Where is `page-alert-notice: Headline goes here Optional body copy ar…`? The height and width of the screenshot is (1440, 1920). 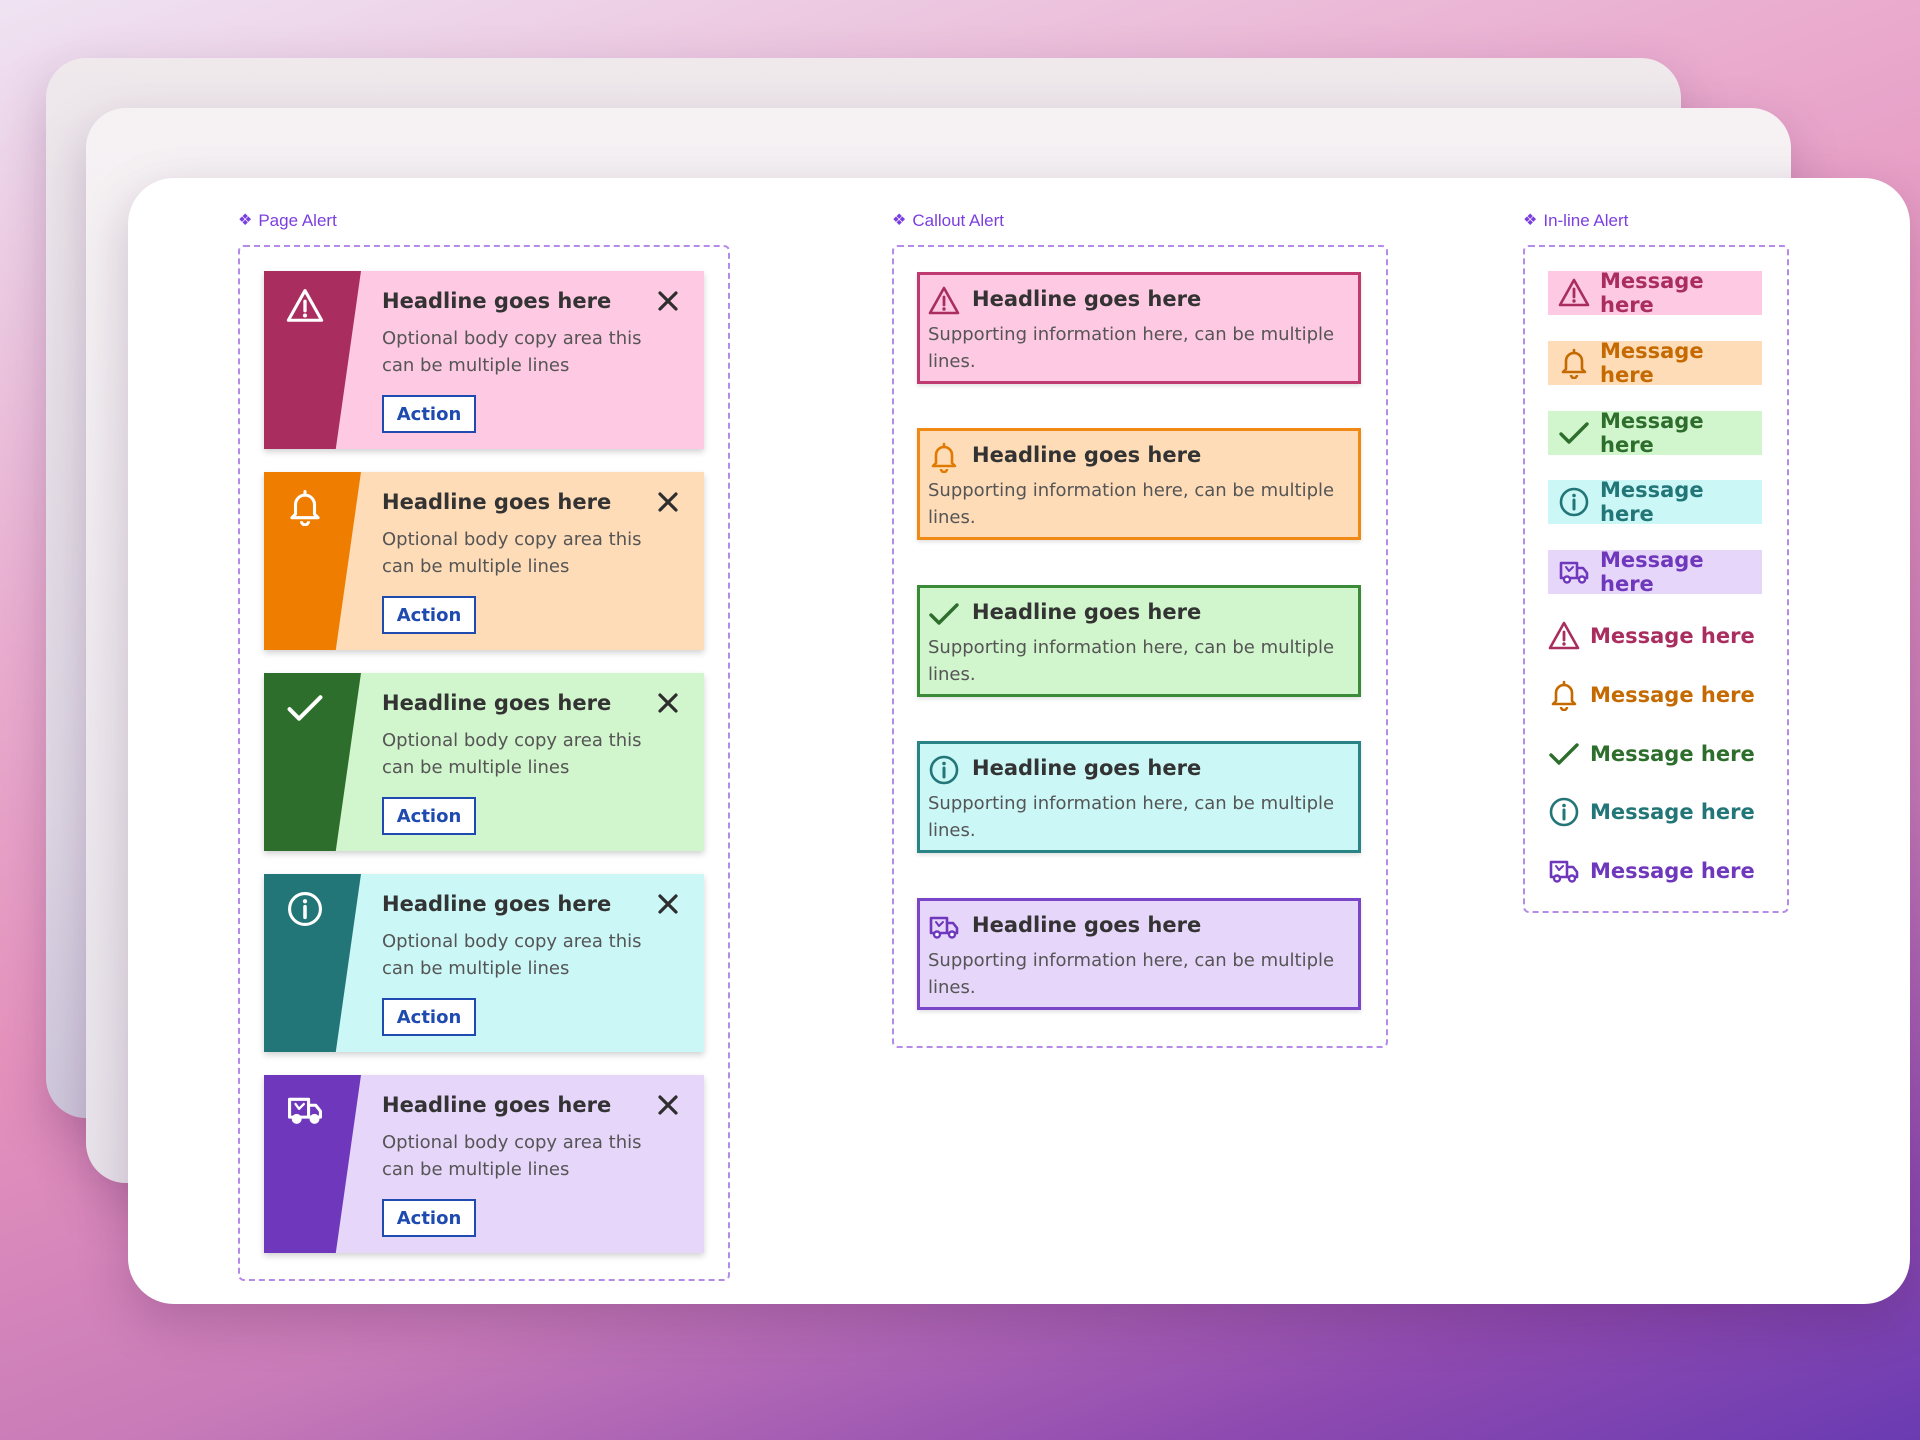
page-alert-notice: Headline goes here Optional body copy ar… is located at coordinates (484, 561).